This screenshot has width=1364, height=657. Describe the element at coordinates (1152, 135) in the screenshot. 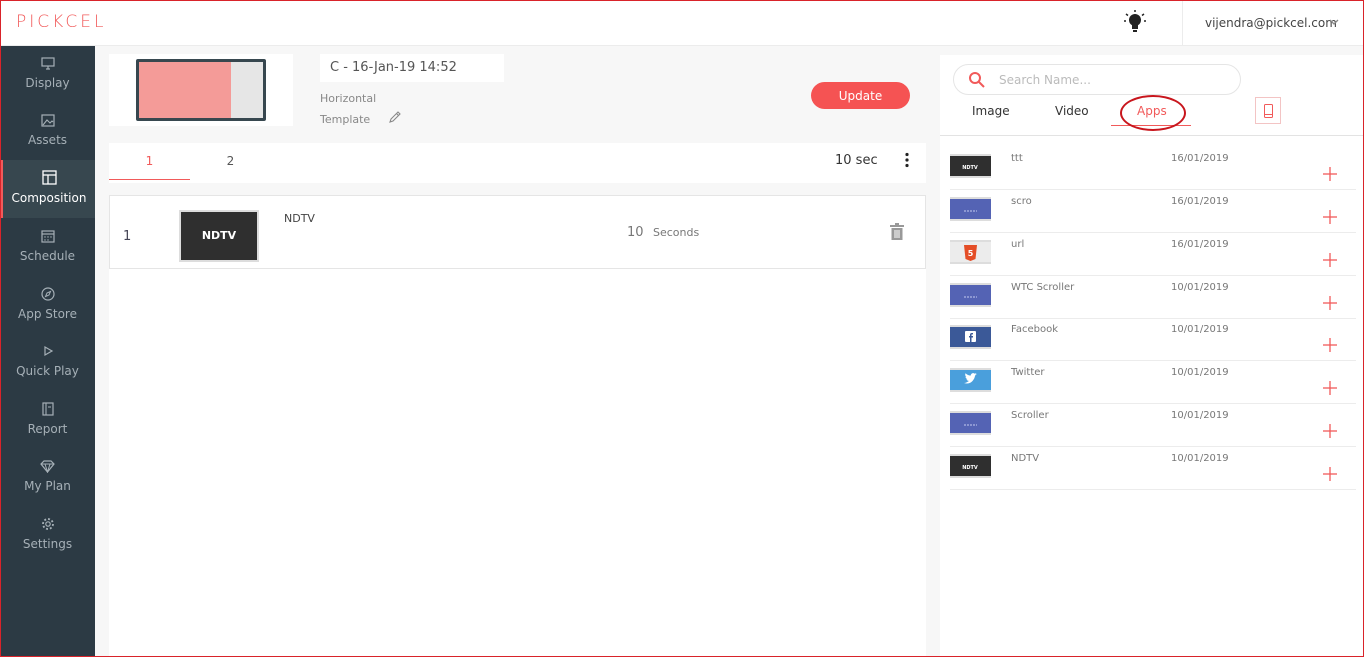

I see `panel-divider` at that location.